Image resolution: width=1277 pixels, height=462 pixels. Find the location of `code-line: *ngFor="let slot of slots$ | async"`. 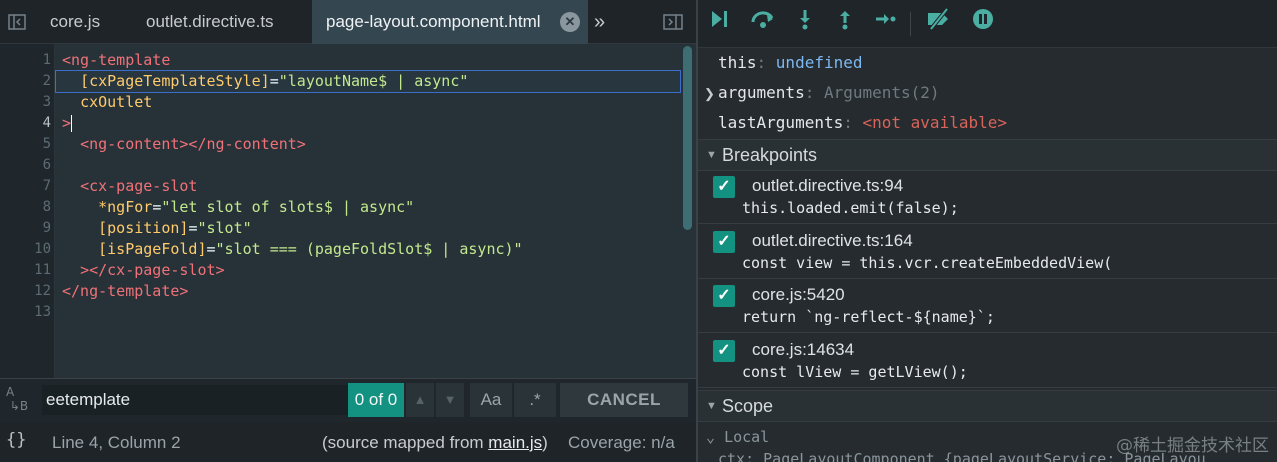

code-line: *ngFor="let slot of slots$ | async" is located at coordinates (238, 207).